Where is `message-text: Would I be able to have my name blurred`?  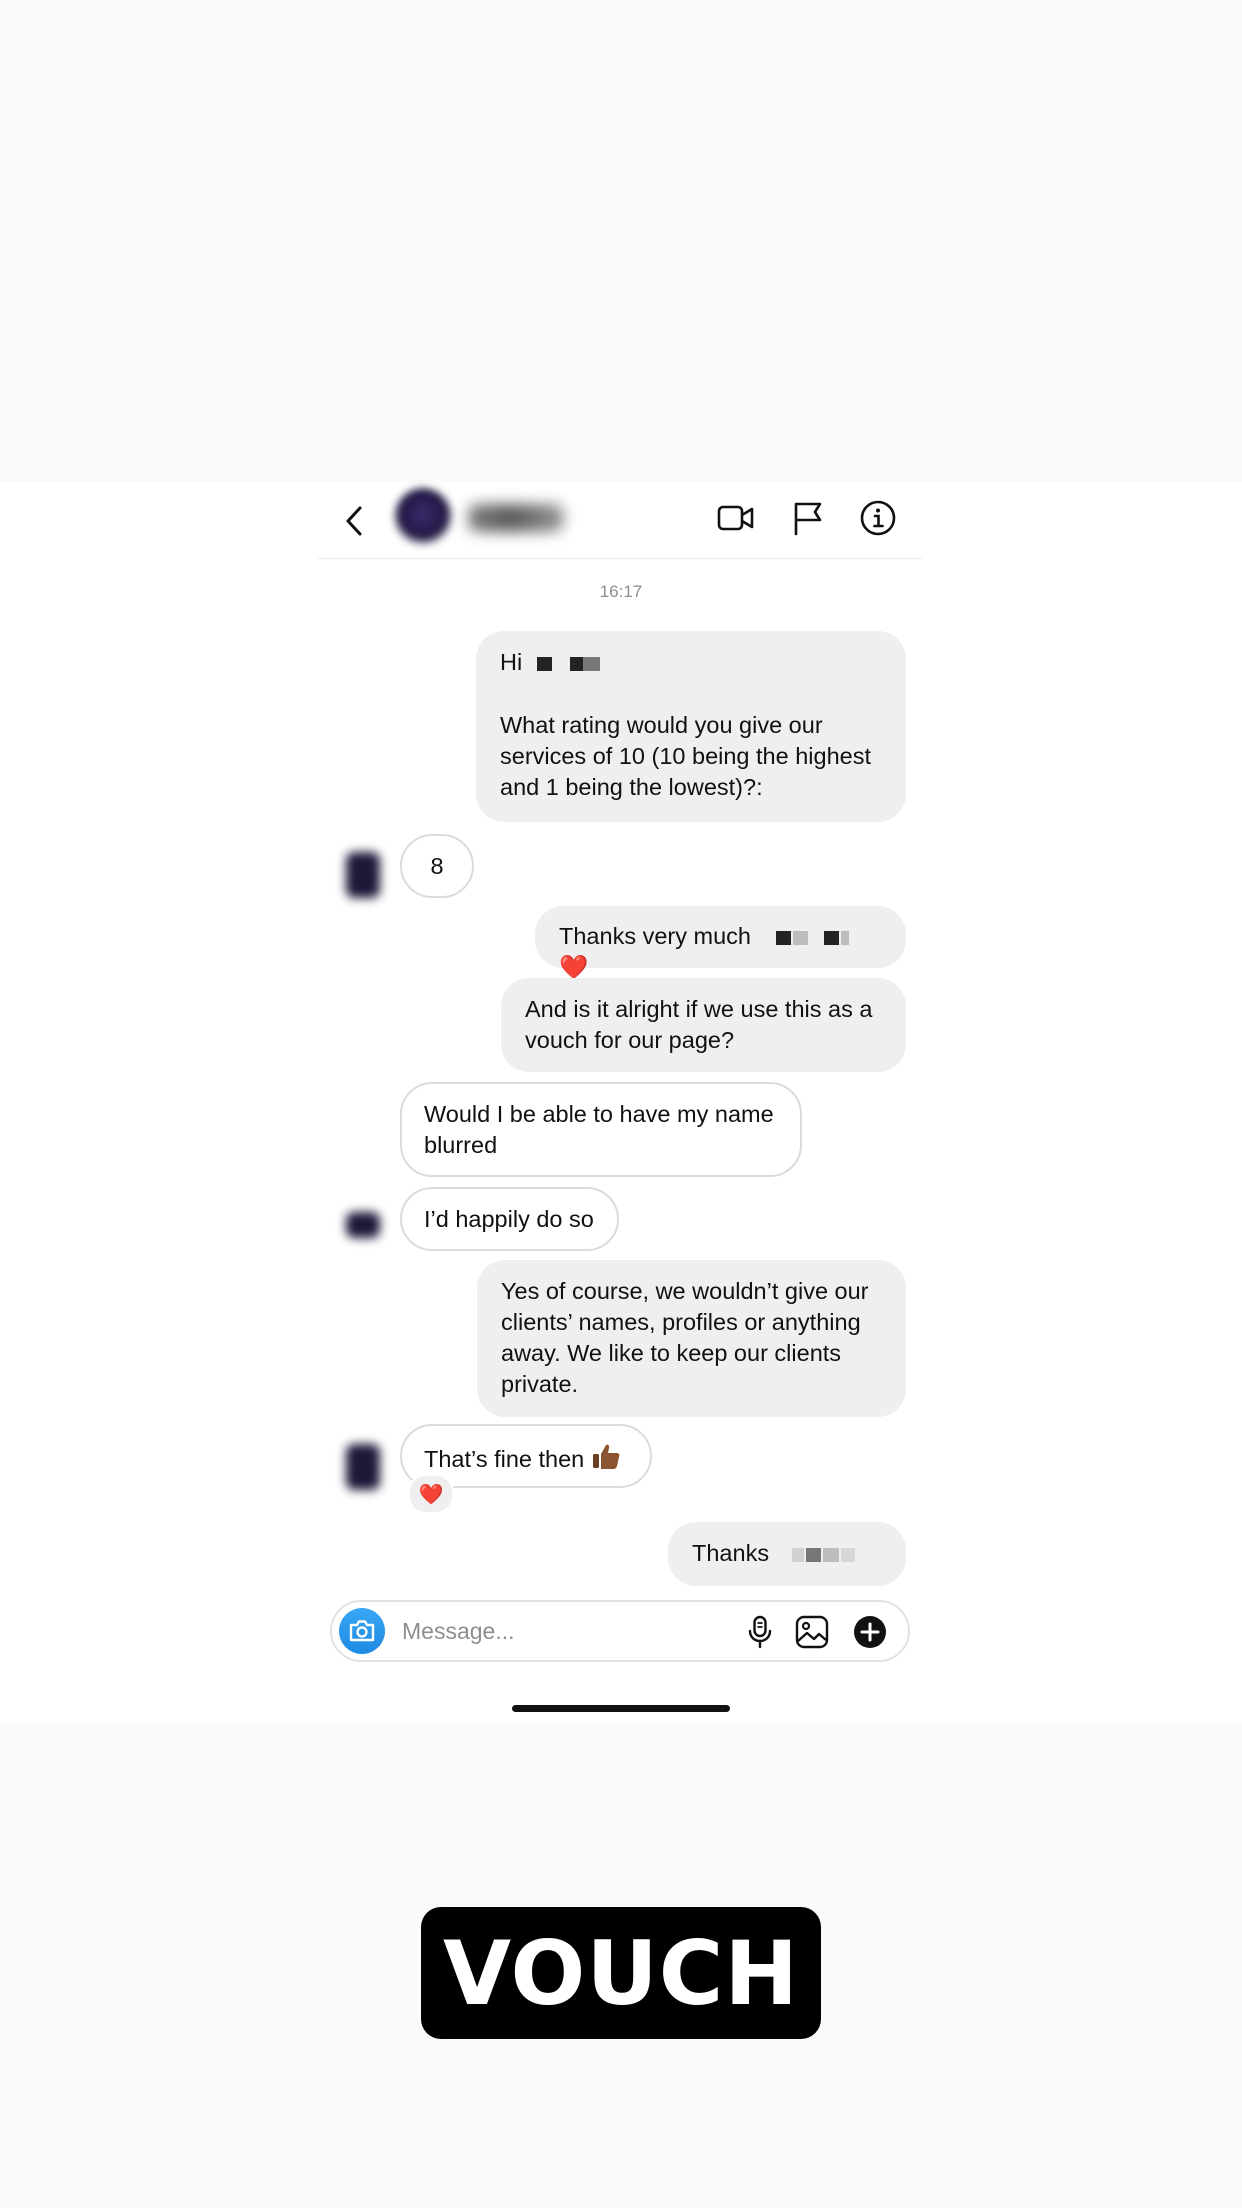
message-text: Would I be able to have my name blurred is located at coordinates (599, 1129).